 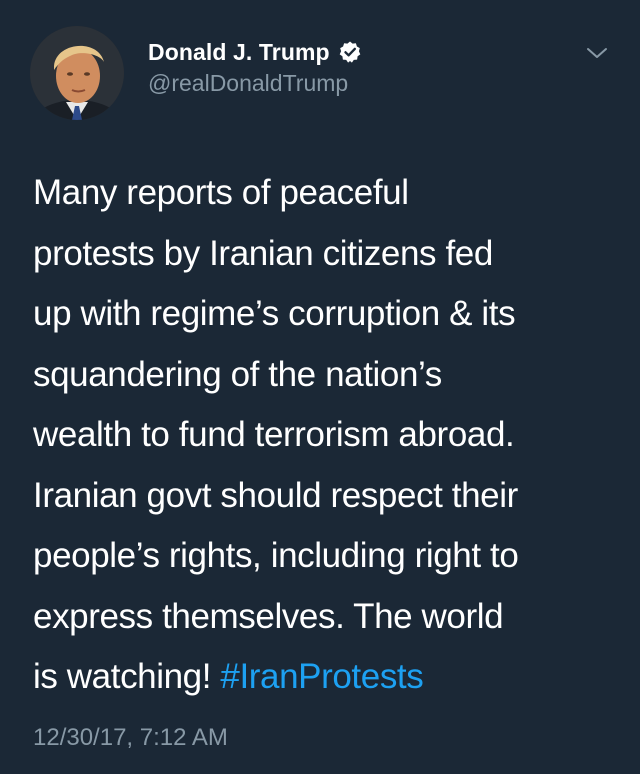 What do you see at coordinates (239, 52) in the screenshot?
I see `display-name: Donald J. Trump` at bounding box center [239, 52].